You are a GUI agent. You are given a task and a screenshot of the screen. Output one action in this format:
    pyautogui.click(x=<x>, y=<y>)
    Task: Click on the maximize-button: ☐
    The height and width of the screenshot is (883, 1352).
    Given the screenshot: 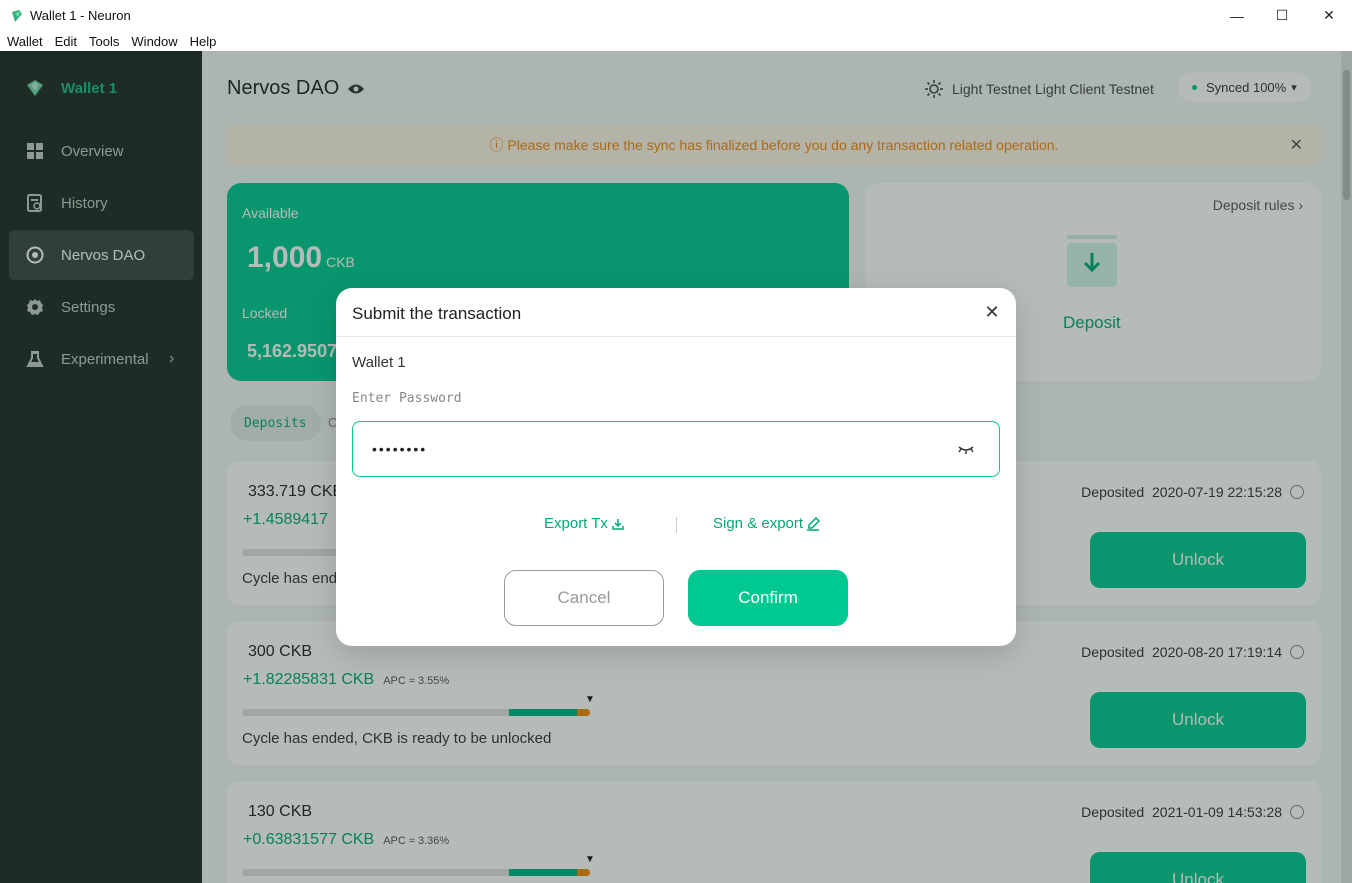 What is the action you would take?
    pyautogui.click(x=1282, y=15)
    